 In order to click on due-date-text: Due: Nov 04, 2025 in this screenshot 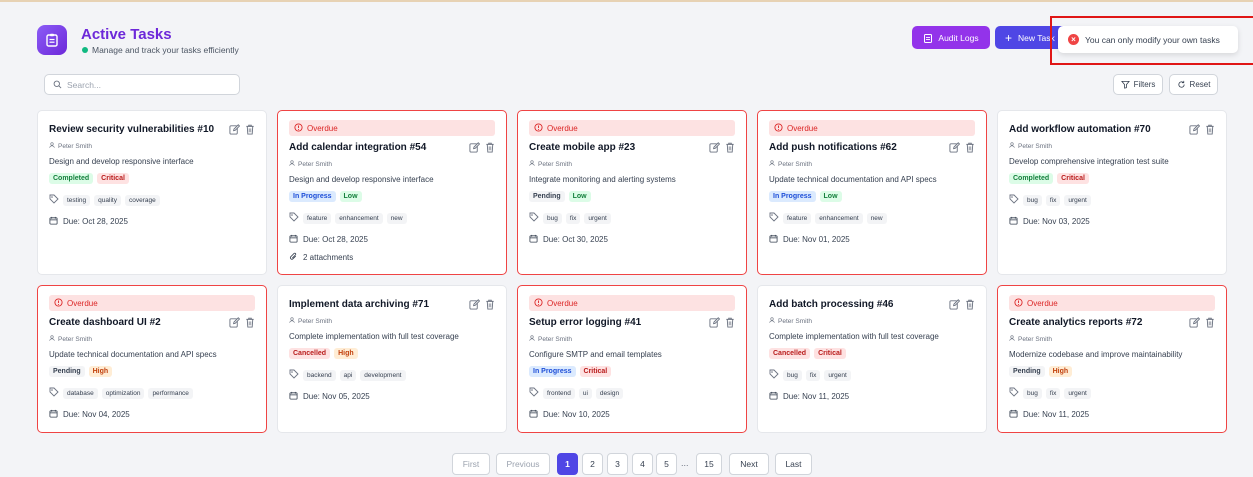, I will do `click(96, 414)`.